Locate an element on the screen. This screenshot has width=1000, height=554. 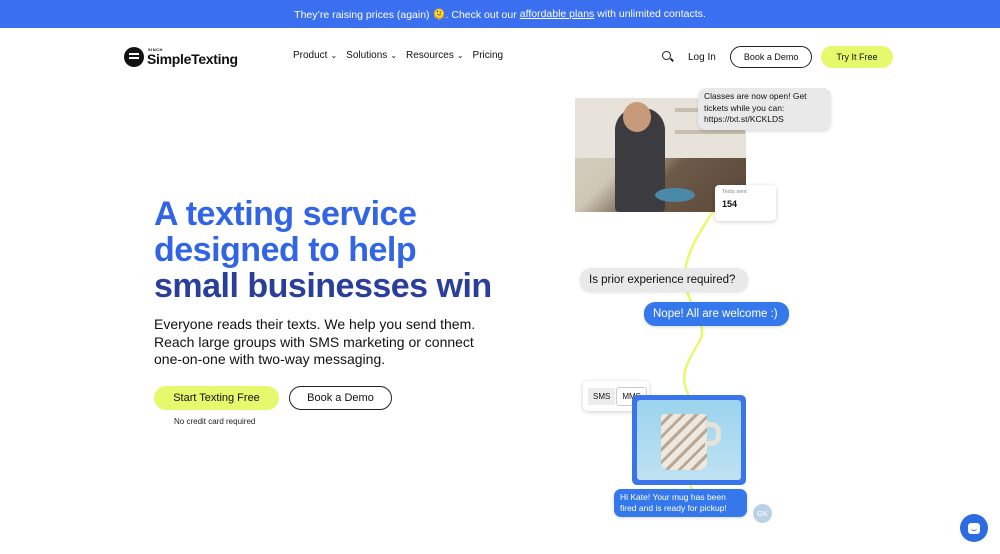
logo-icon is located at coordinates (134, 57).